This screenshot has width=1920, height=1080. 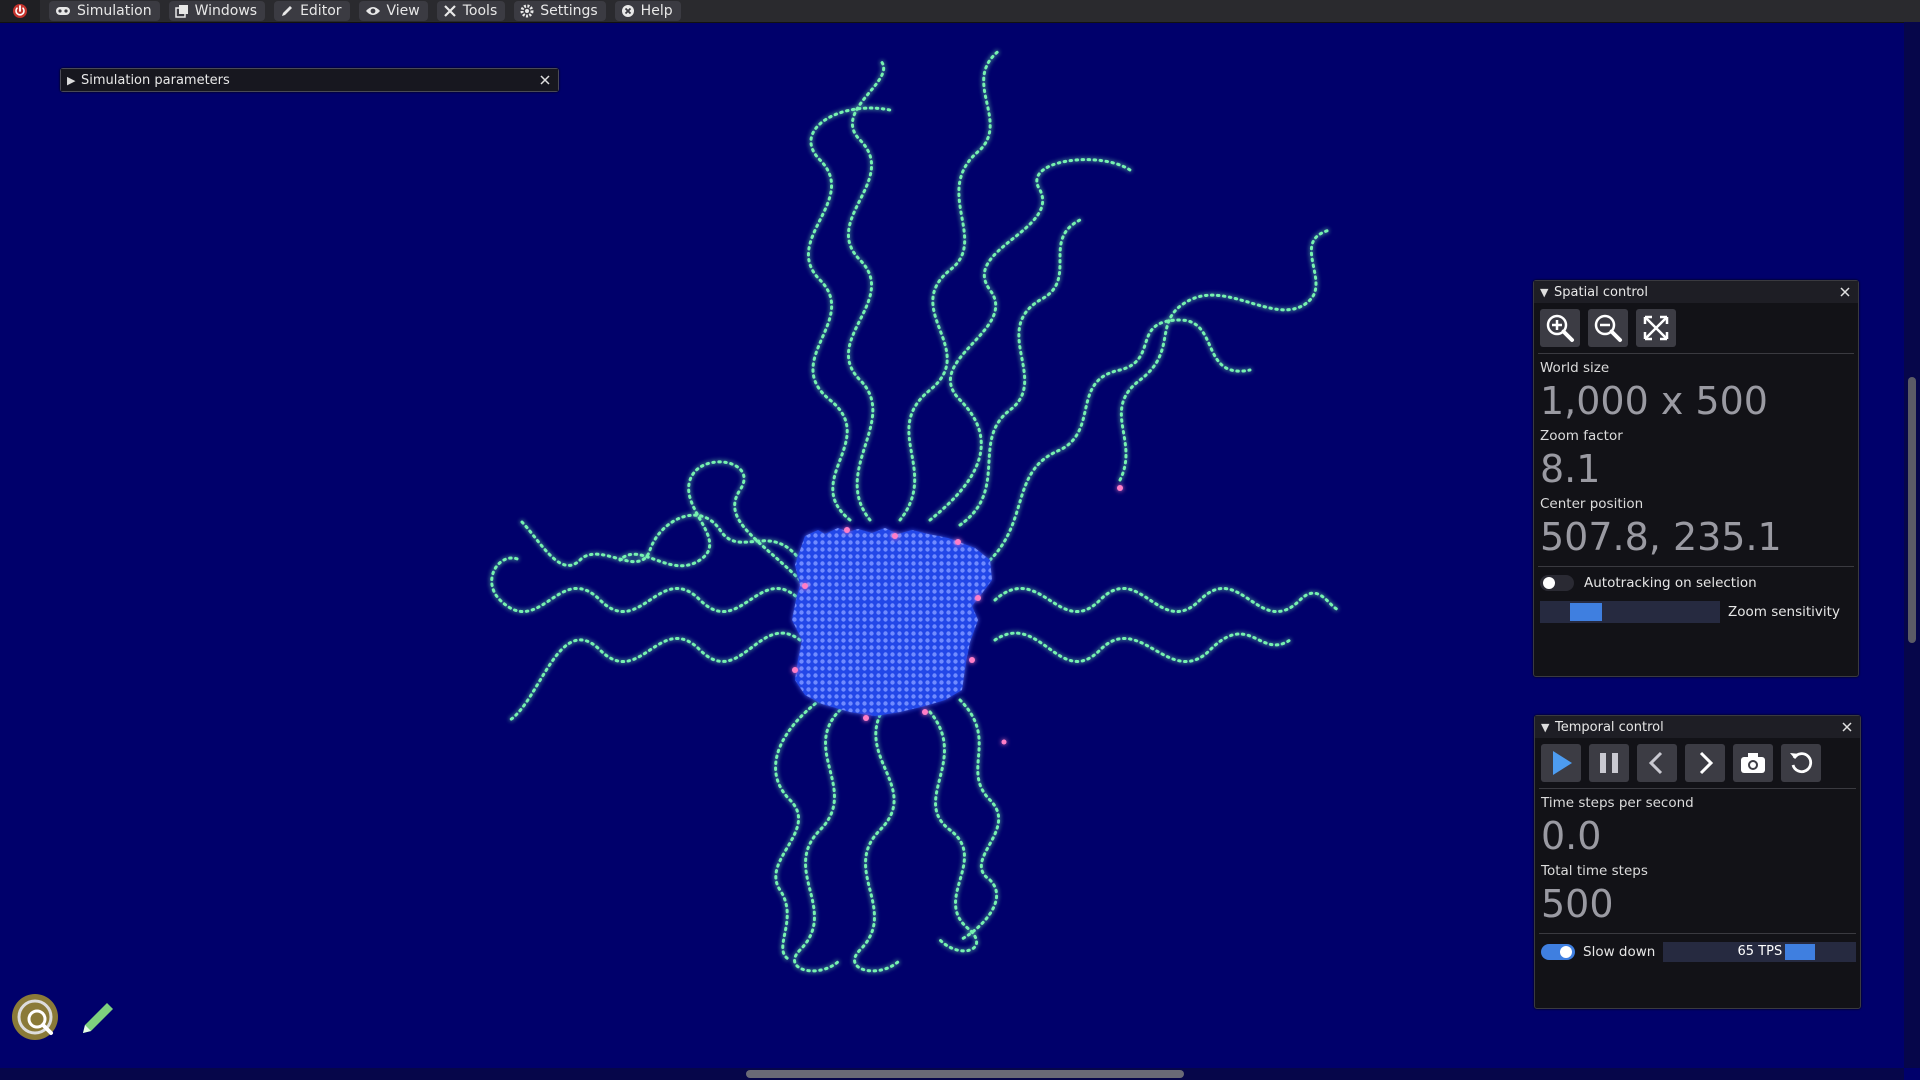 I want to click on autotracking-toggle, so click(x=1557, y=583).